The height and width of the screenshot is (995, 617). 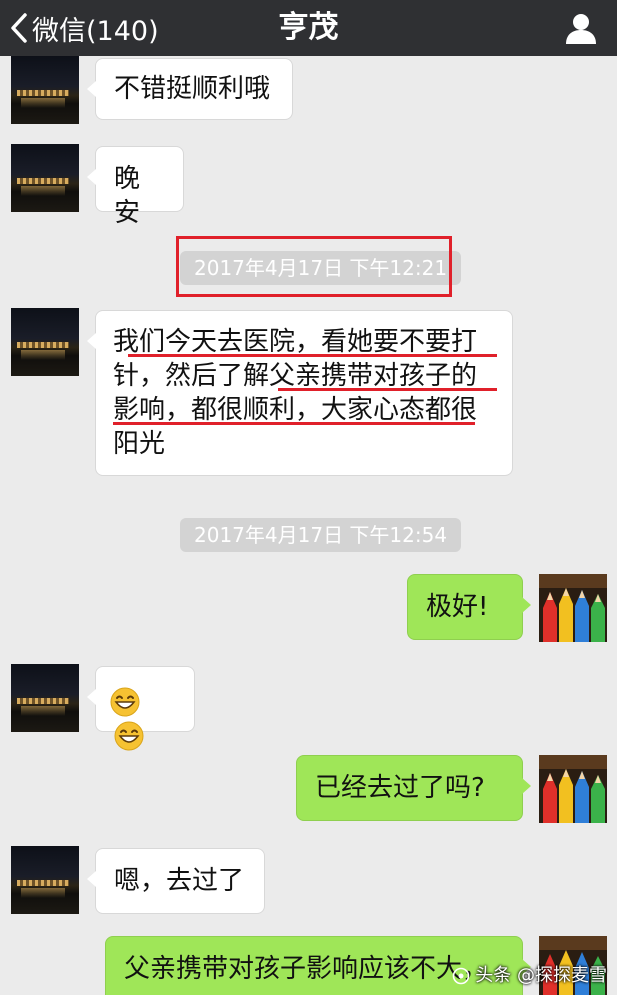 What do you see at coordinates (127, 196) in the screenshot?
I see `message-text: 晚安` at bounding box center [127, 196].